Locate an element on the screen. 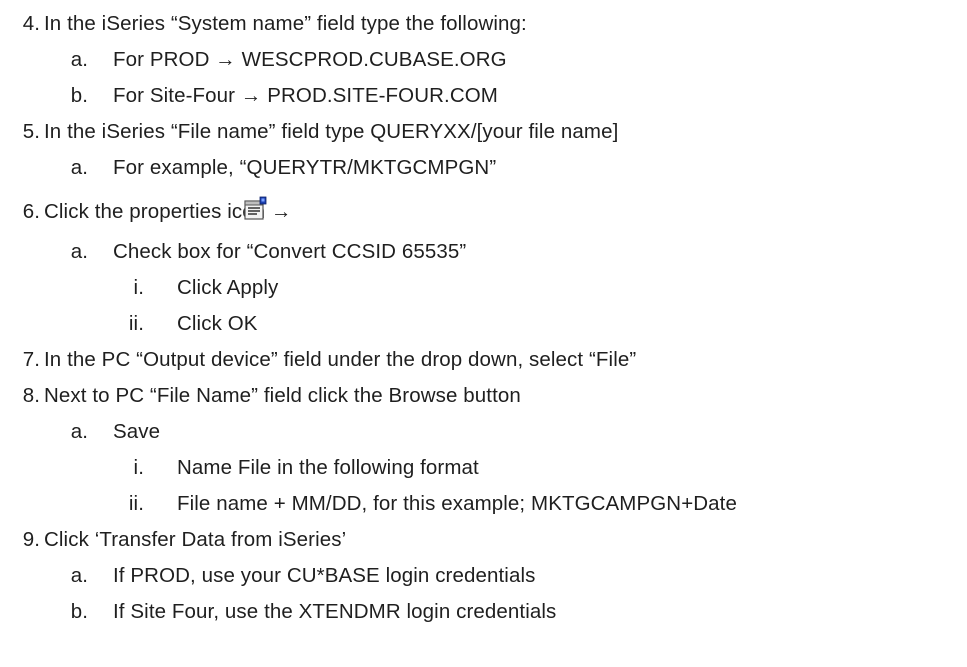  step-text: Click OK is located at coordinates (217, 323).